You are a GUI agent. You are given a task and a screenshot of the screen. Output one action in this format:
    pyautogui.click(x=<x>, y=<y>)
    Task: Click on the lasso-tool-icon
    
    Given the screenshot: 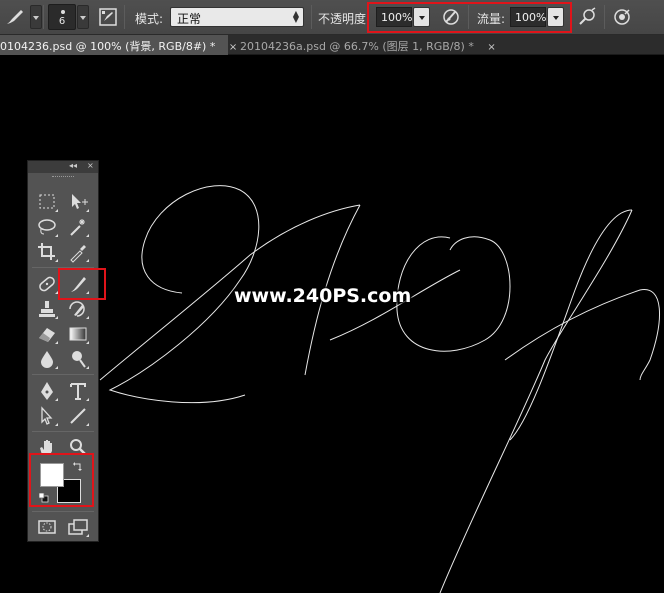 What is the action you would take?
    pyautogui.click(x=47, y=227)
    